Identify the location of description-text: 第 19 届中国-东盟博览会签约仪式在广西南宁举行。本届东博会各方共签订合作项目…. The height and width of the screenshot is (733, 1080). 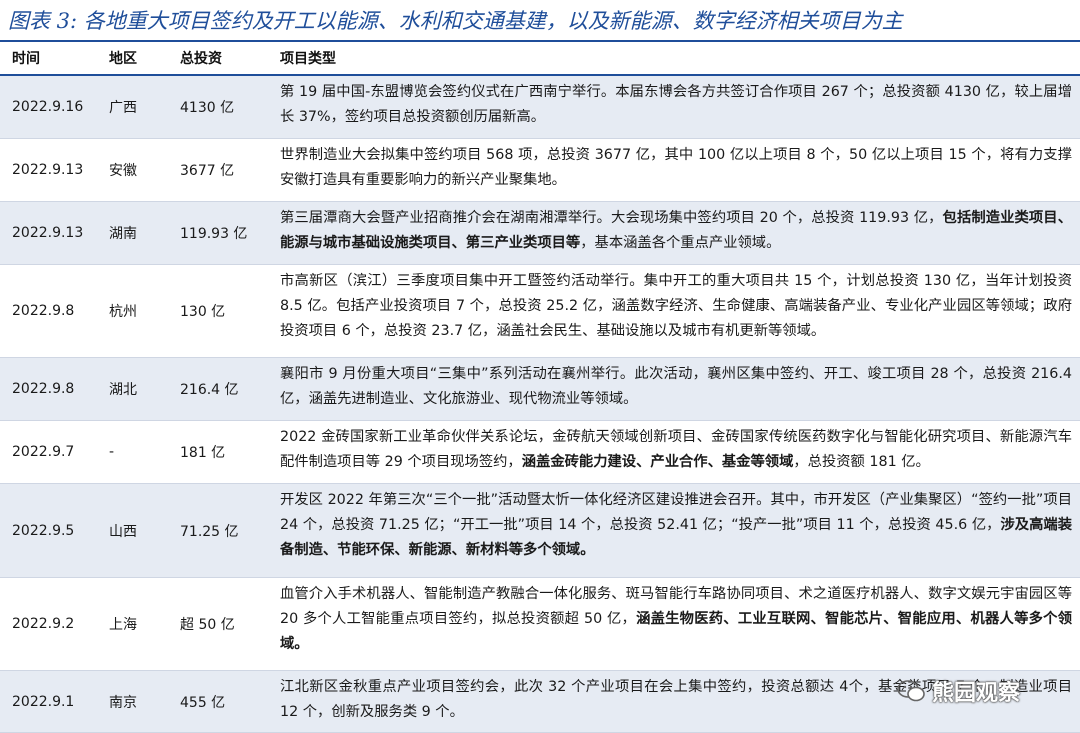
(676, 104).